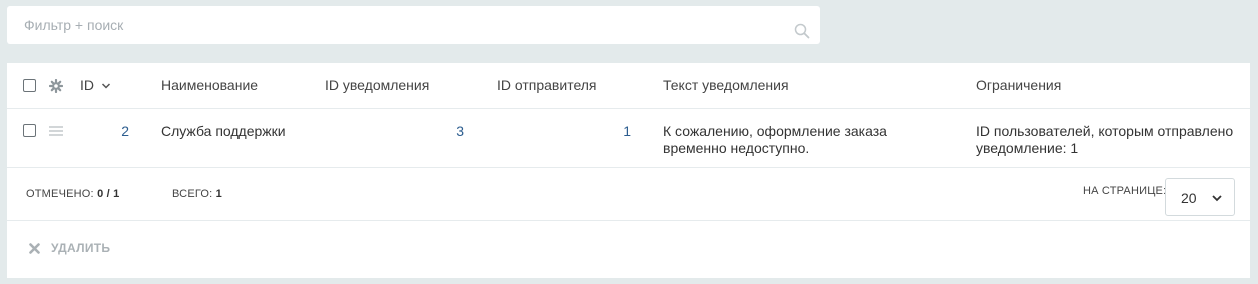  I want to click on select-all-checkbox, so click(29, 85).